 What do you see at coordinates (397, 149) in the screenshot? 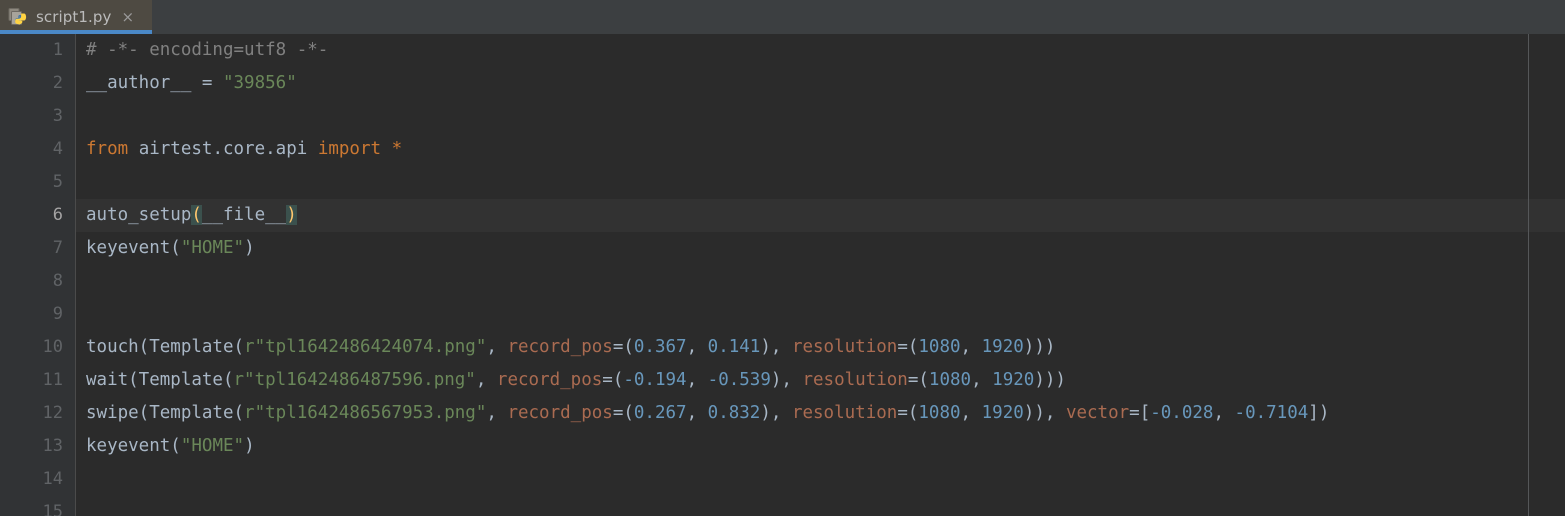
I see `code-token: *` at bounding box center [397, 149].